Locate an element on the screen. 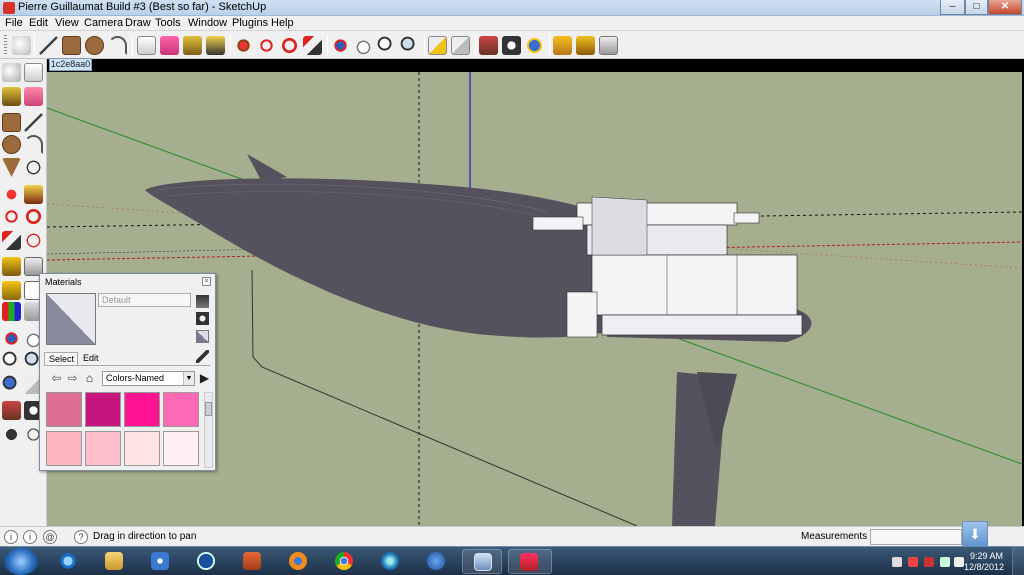 The height and width of the screenshot is (575, 1024). network-icon is located at coordinates (945, 562).